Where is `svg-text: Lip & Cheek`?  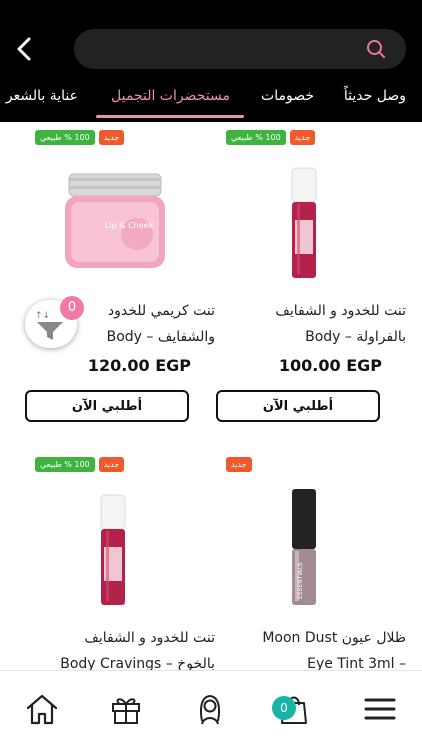
svg-text: Lip & Cheek is located at coordinates (129, 225).